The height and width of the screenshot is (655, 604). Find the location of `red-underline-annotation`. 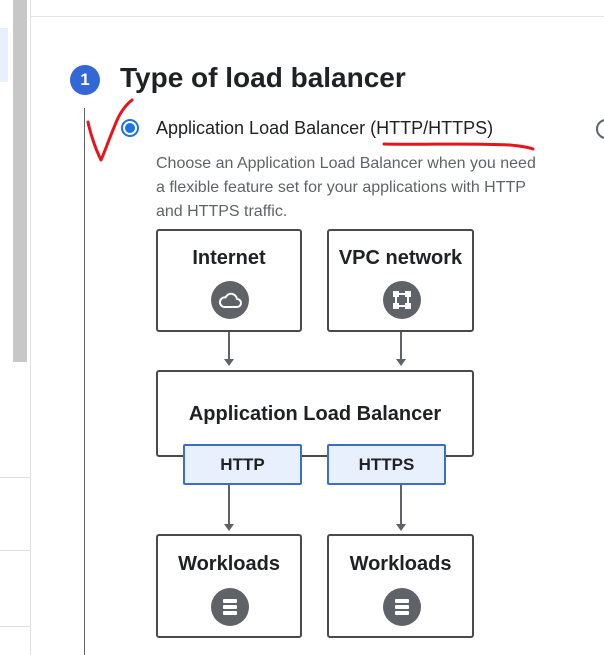

red-underline-annotation is located at coordinates (458, 146).